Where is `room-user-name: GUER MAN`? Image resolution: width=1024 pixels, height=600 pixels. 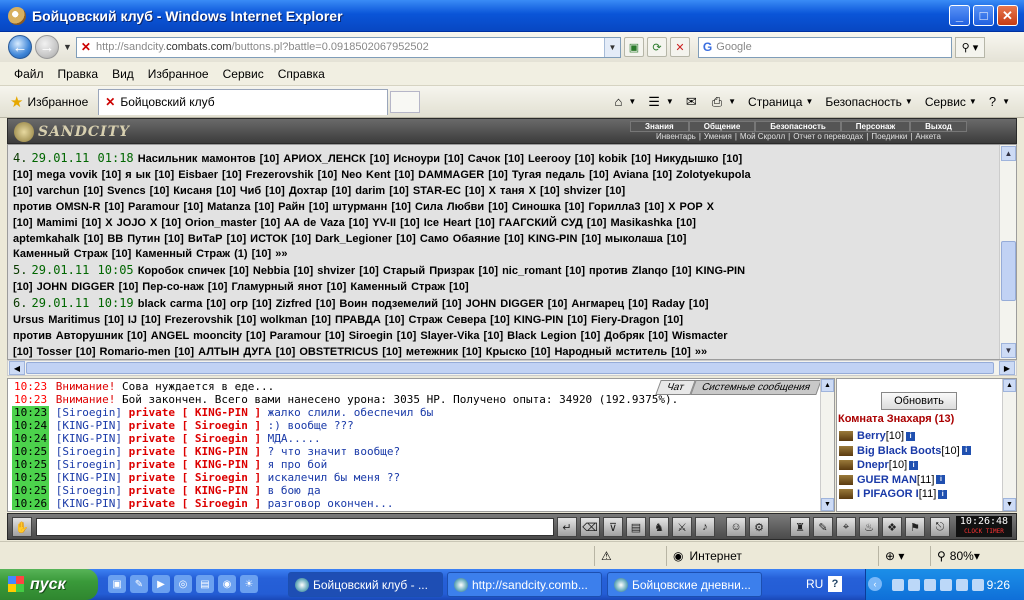 room-user-name: GUER MAN is located at coordinates (887, 480).